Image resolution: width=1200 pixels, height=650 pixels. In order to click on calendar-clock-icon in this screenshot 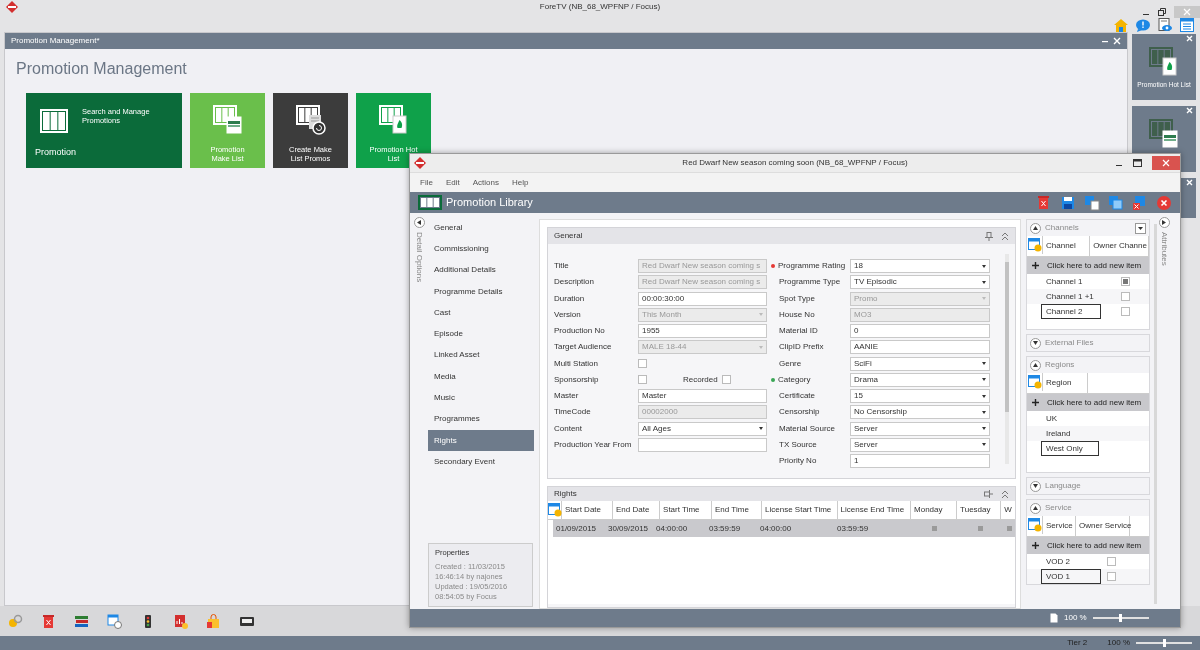, I will do `click(115, 621)`.